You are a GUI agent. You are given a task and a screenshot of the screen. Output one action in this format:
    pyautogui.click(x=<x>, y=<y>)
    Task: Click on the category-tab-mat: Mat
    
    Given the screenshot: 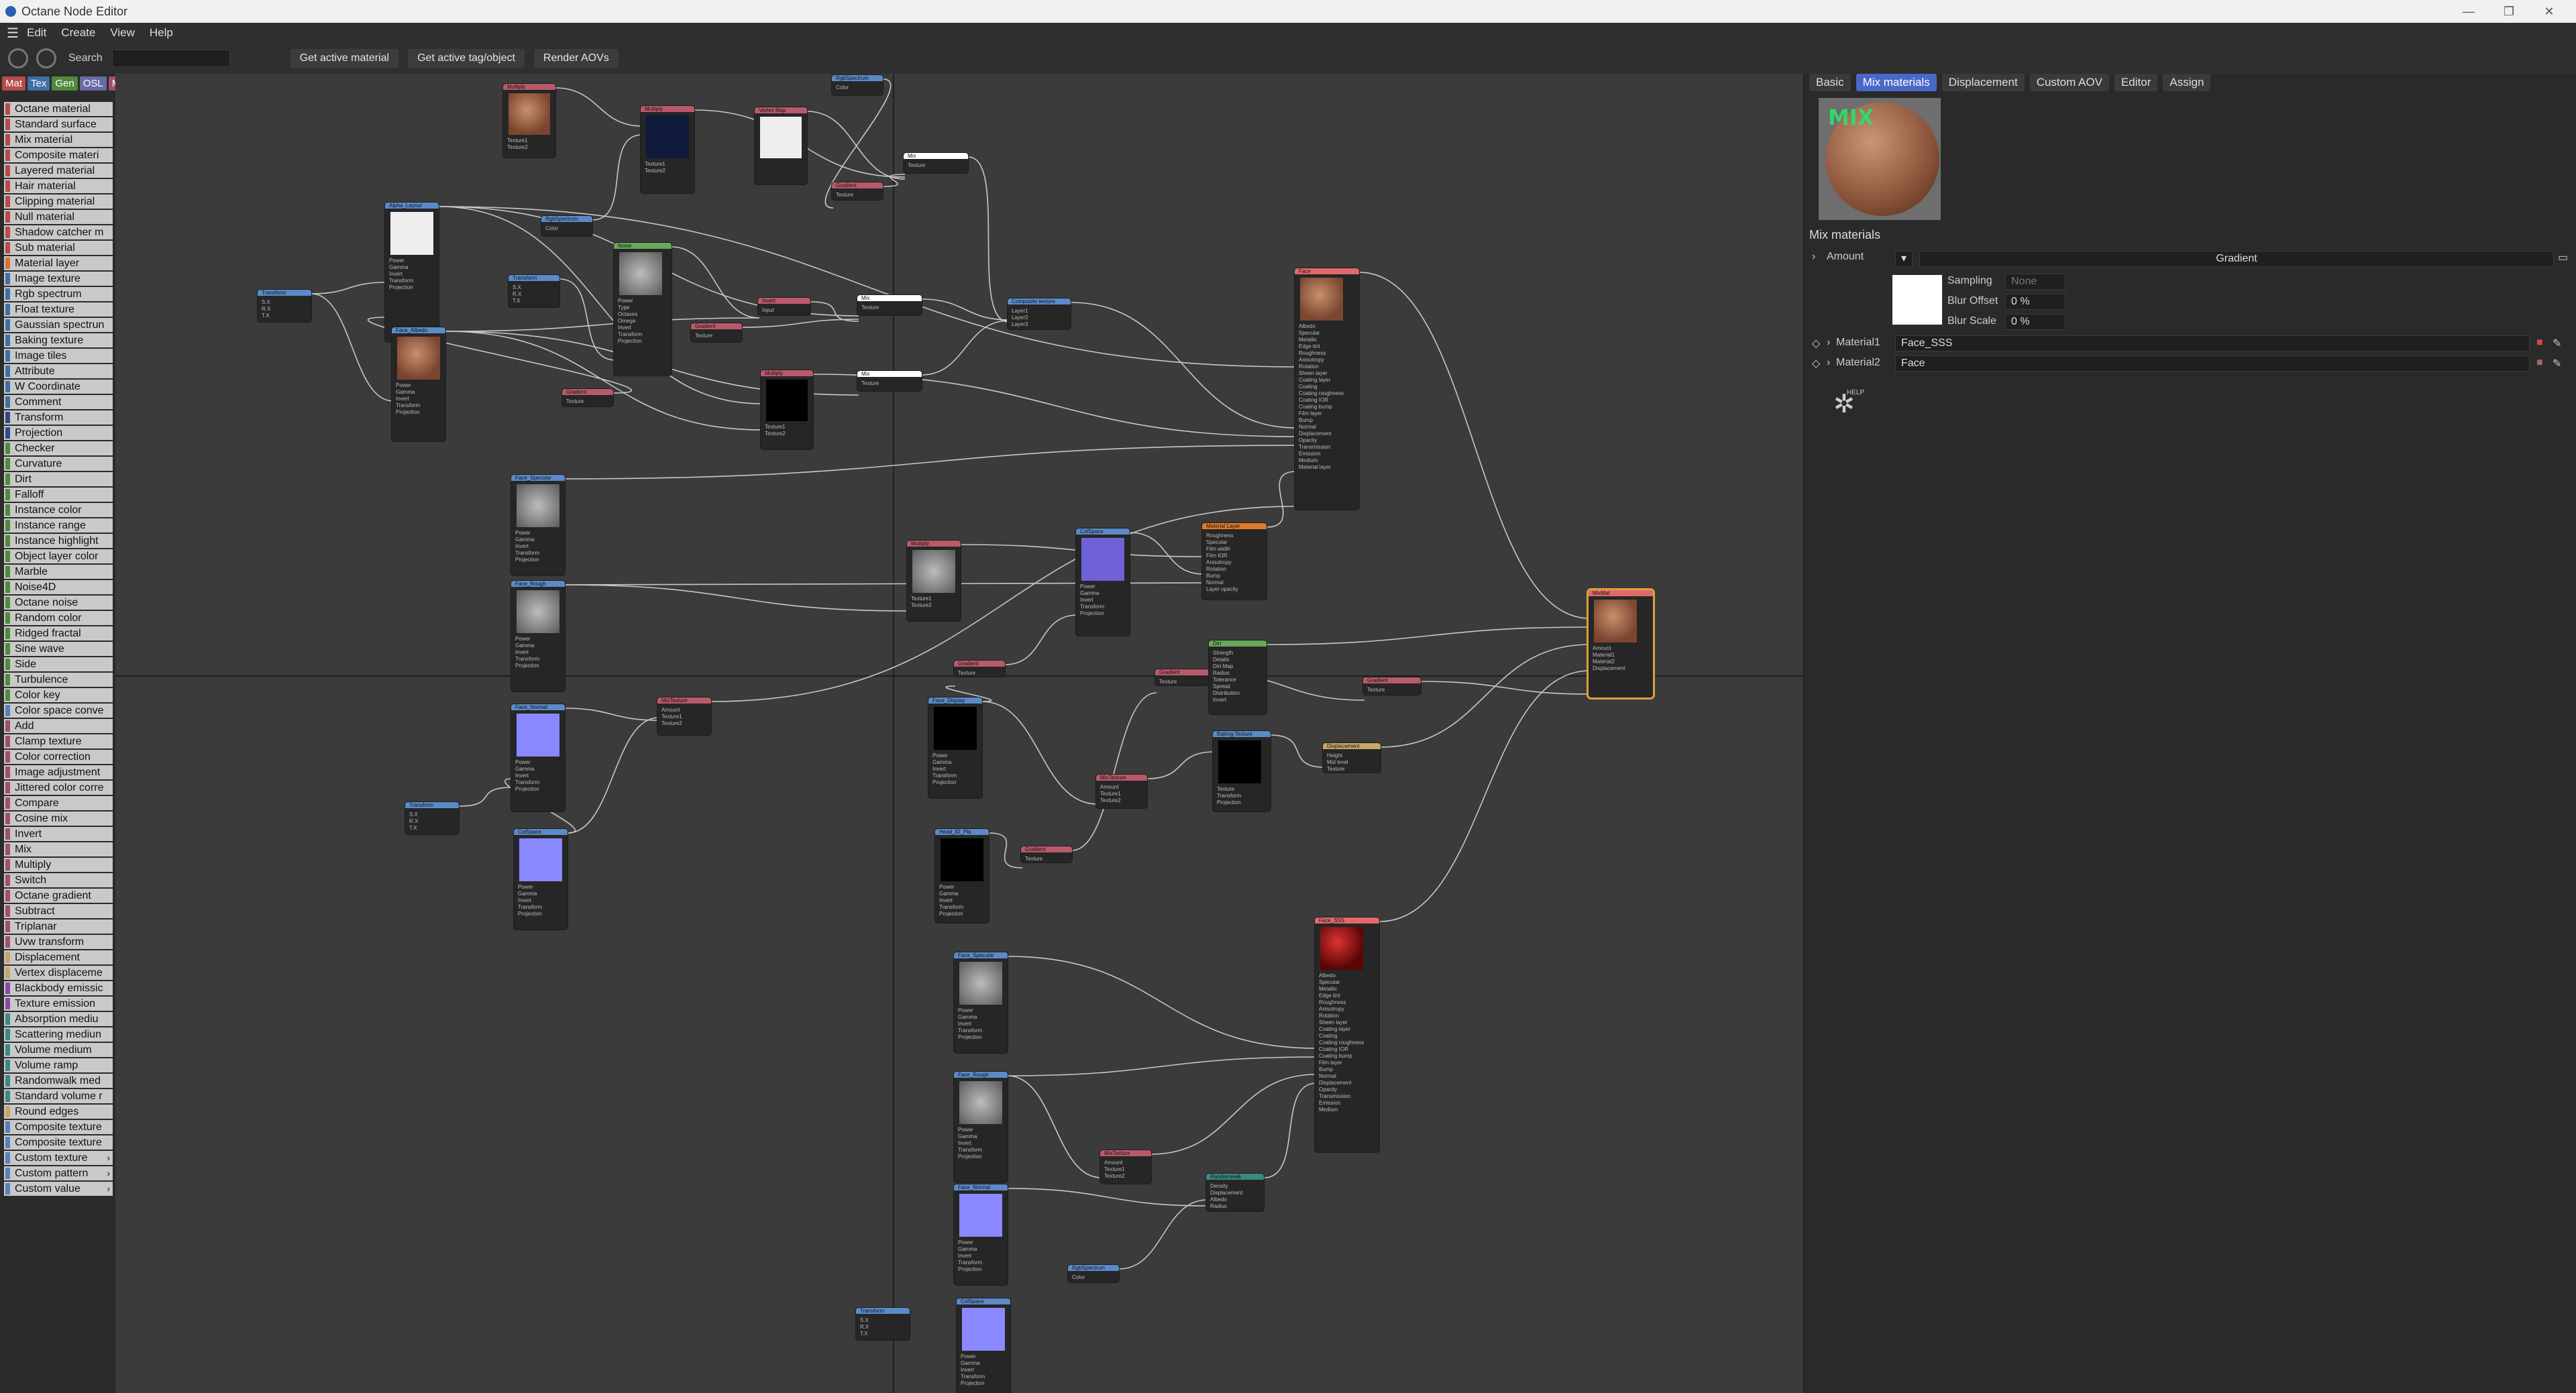 What is the action you would take?
    pyautogui.click(x=14, y=83)
    